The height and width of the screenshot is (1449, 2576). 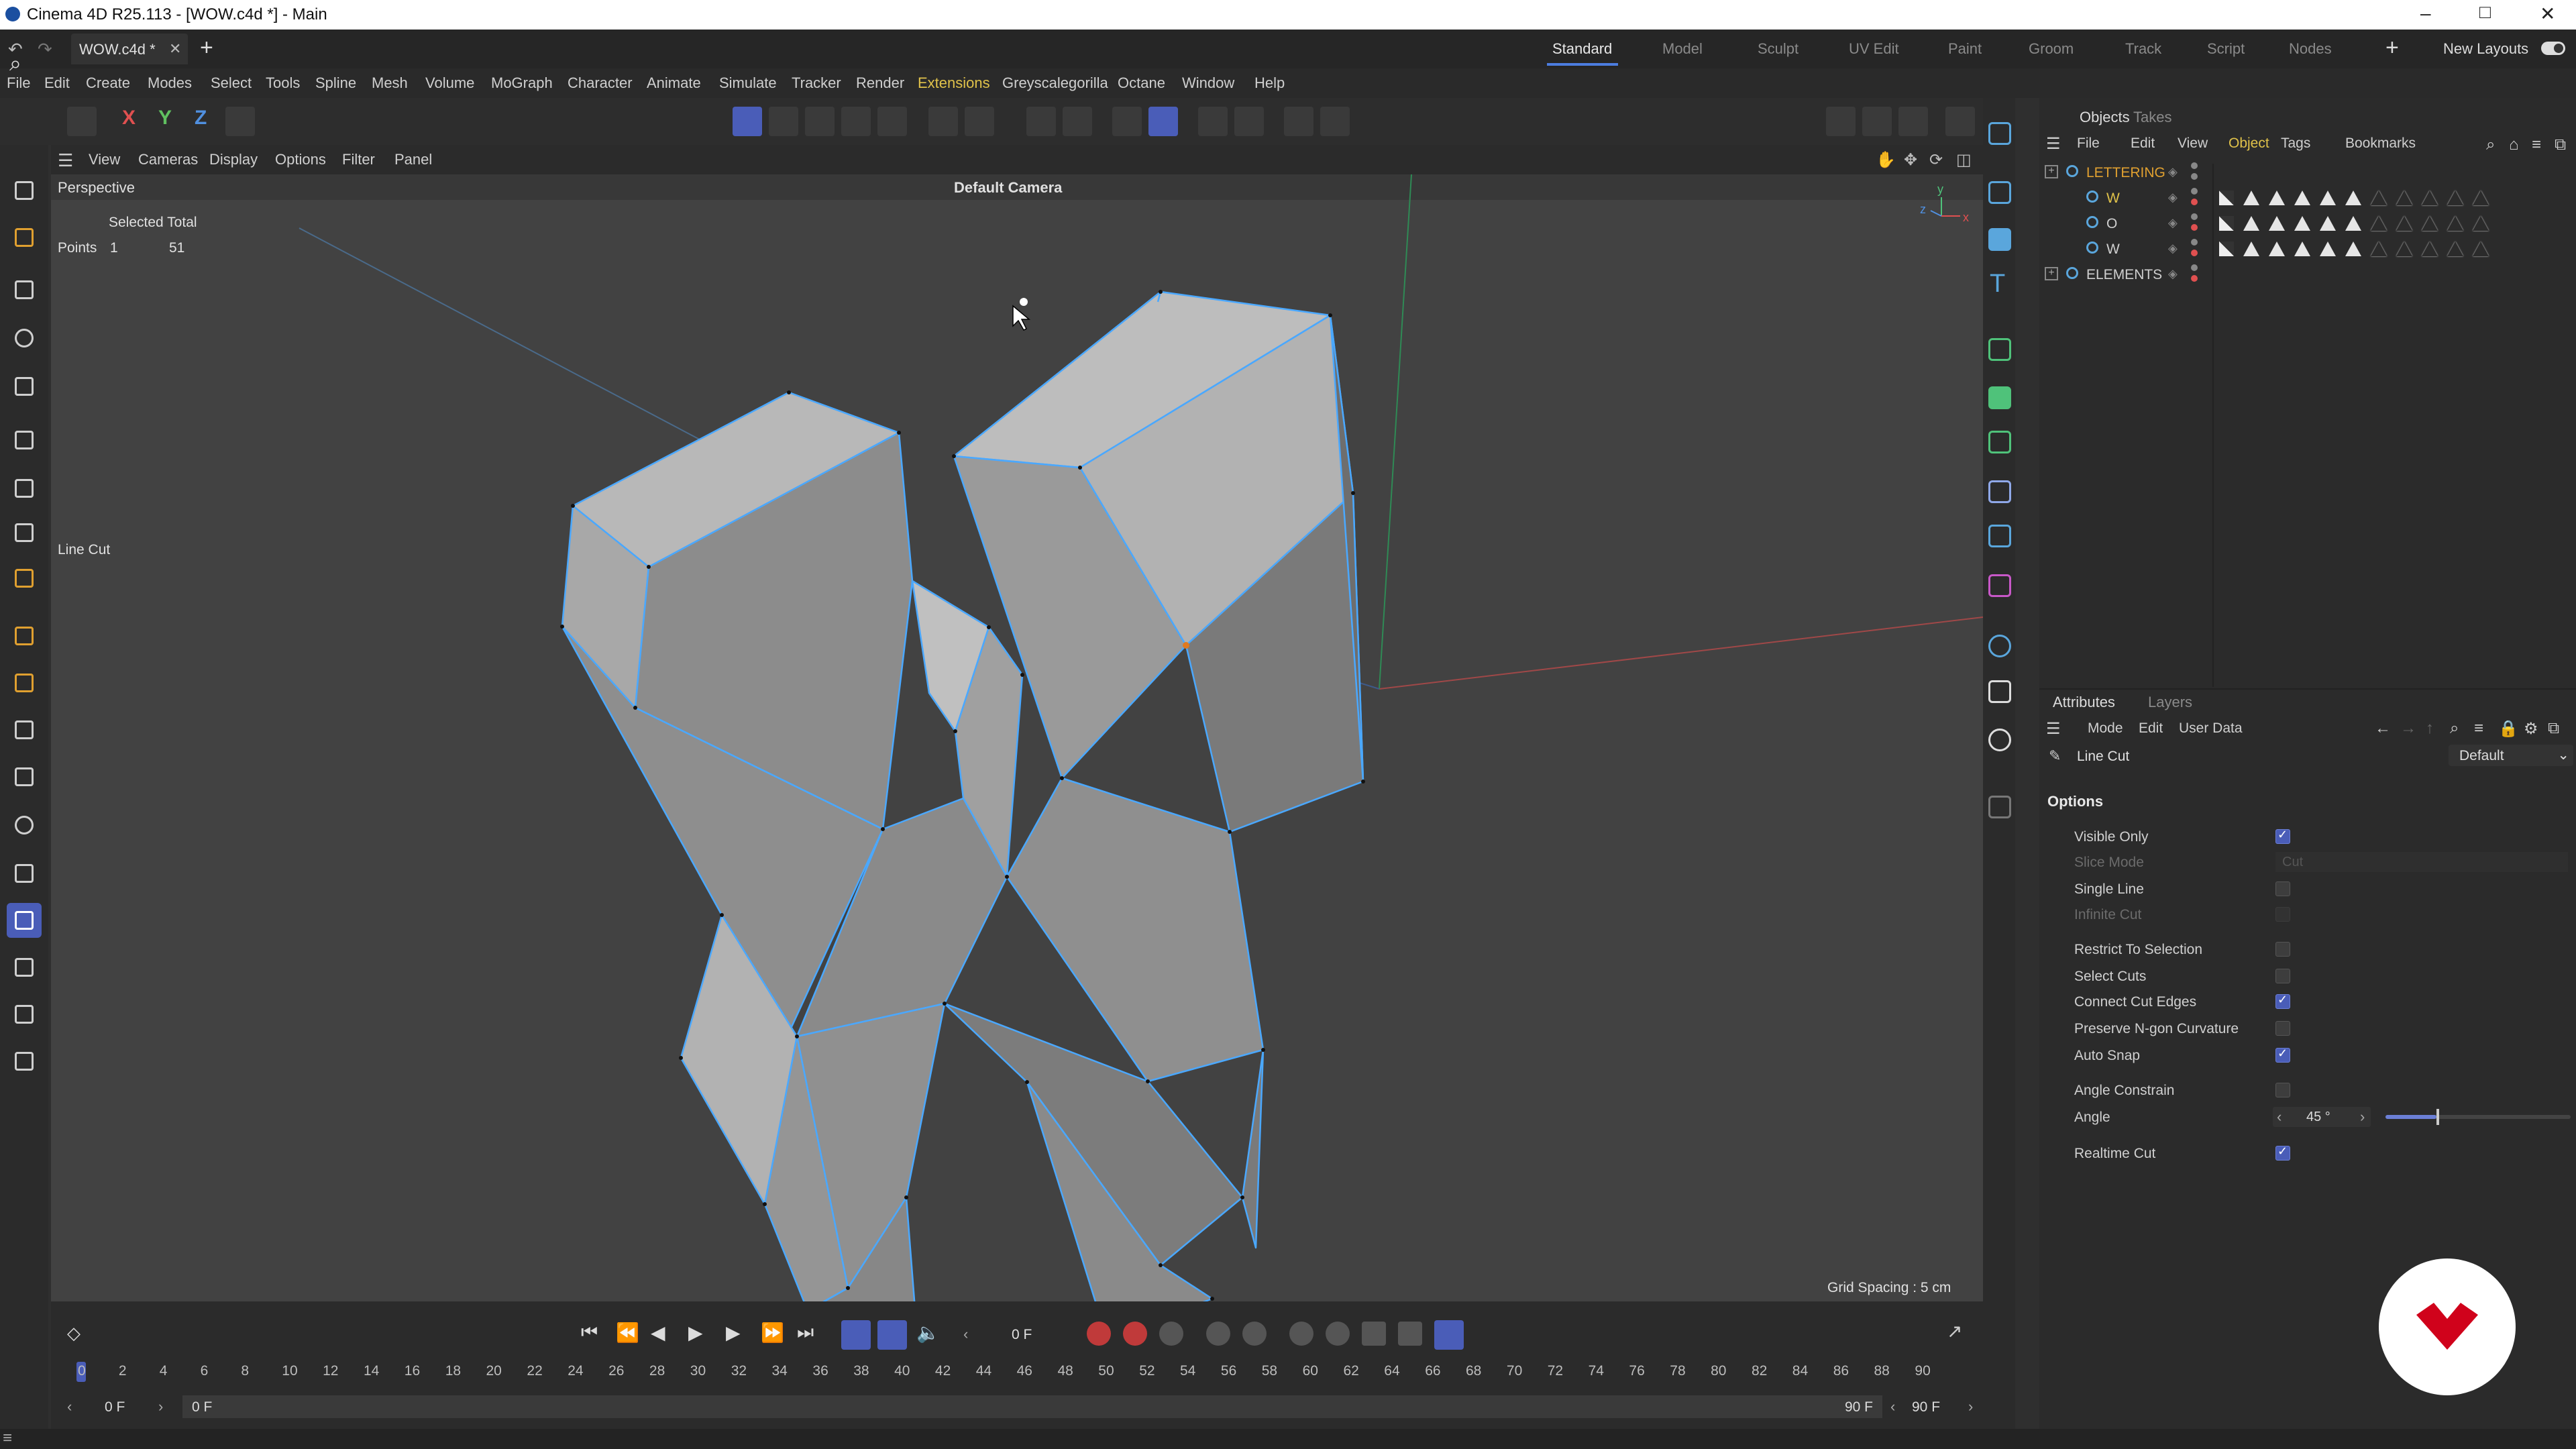 I want to click on edges-mode-button, so click(x=820, y=121).